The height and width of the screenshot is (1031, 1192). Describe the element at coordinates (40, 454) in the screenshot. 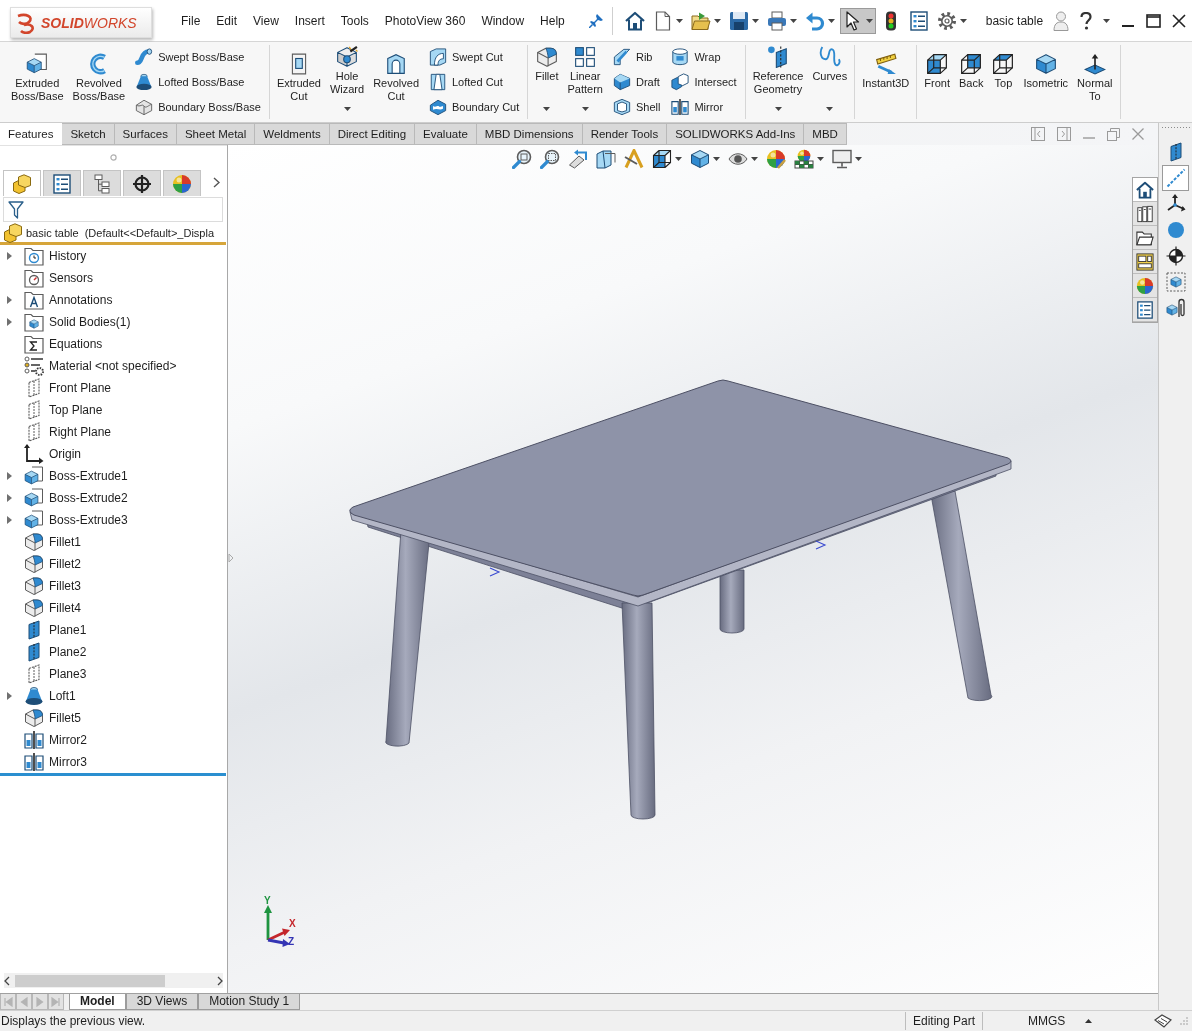

I see `tree-item: Origin` at that location.